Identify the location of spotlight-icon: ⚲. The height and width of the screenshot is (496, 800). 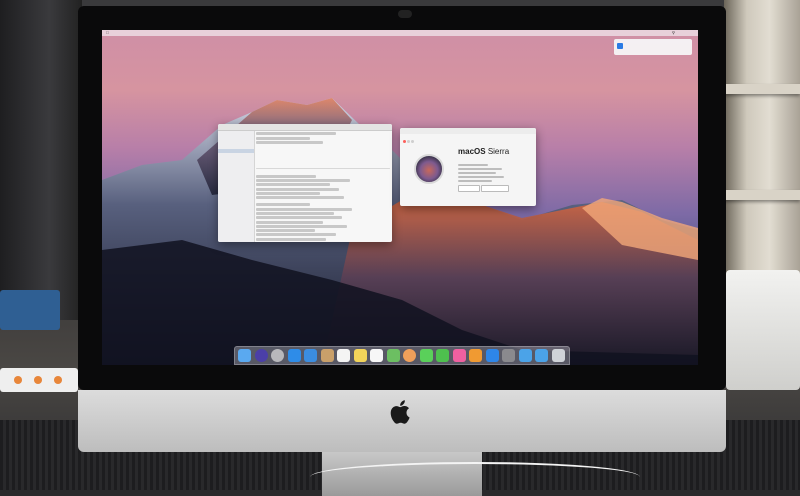
(673, 33).